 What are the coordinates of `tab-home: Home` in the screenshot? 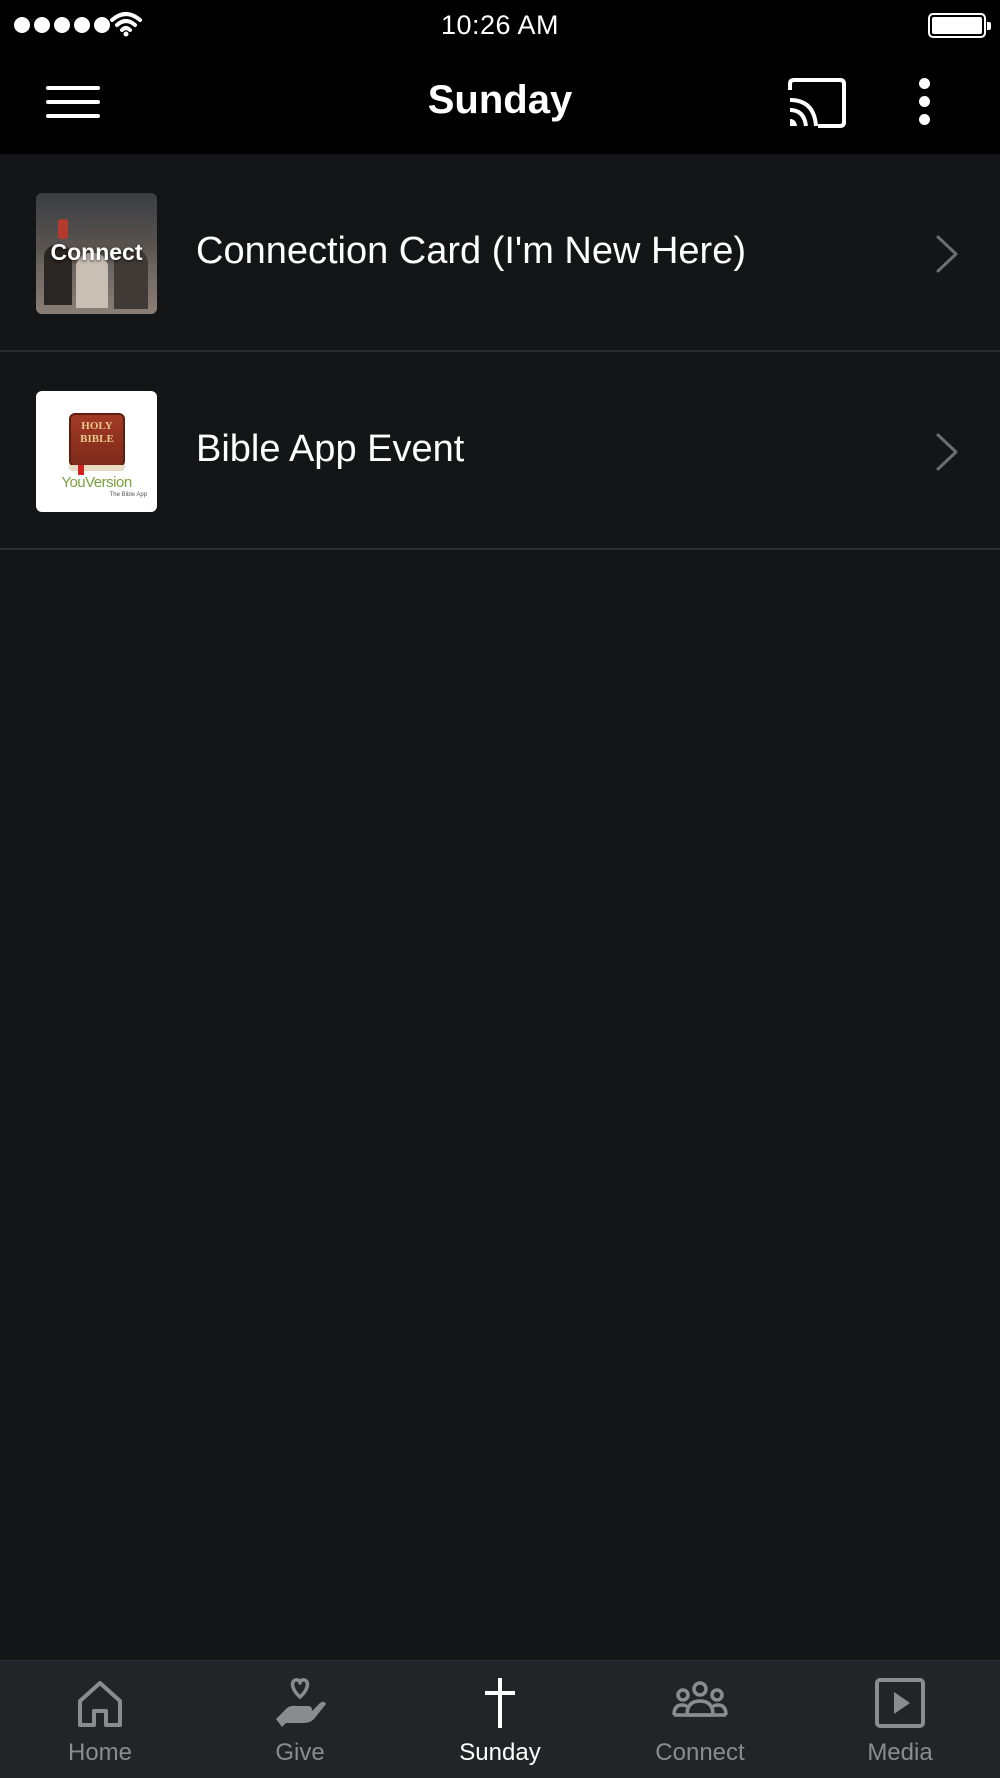 It's located at (100, 1719).